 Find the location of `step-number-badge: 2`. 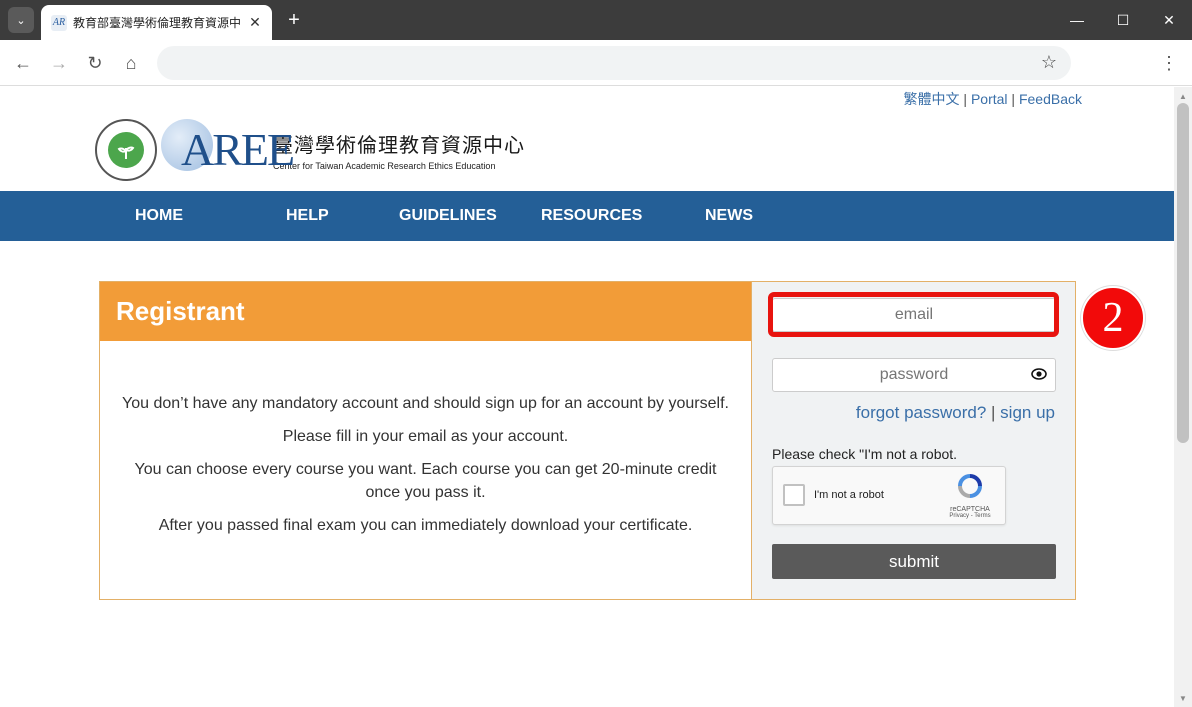

step-number-badge: 2 is located at coordinates (1113, 318).